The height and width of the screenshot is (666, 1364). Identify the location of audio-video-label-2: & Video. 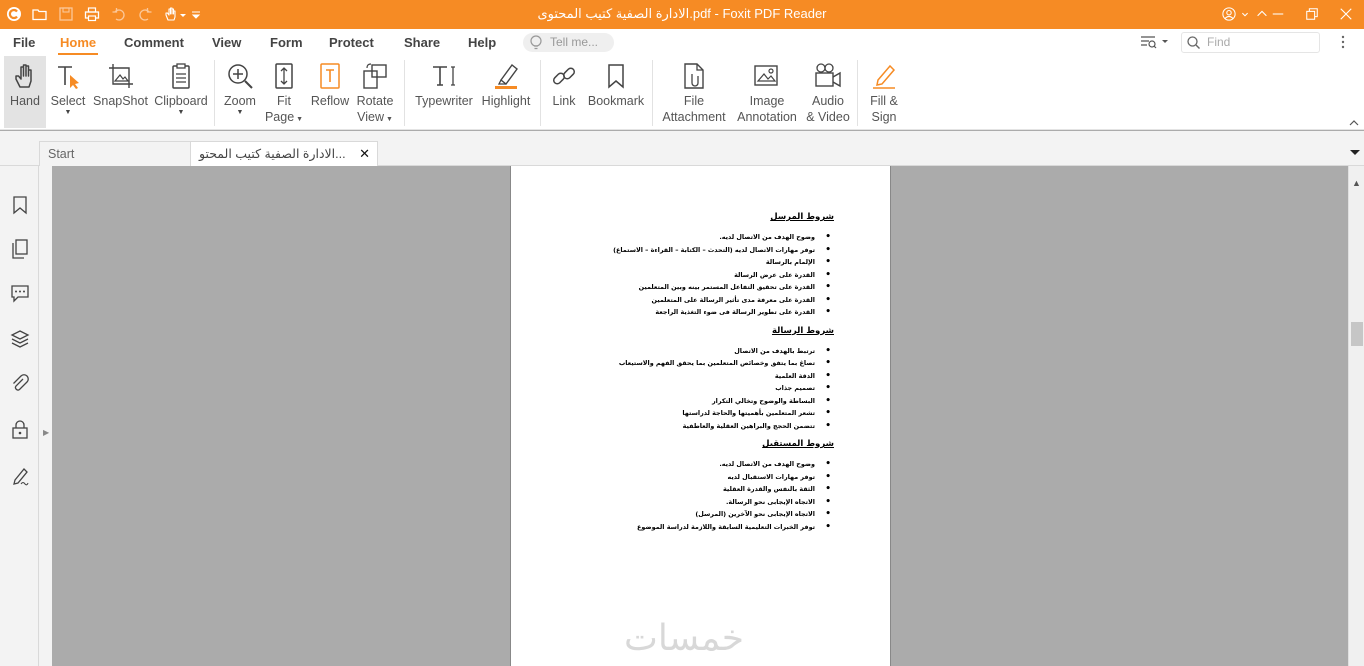
(828, 117).